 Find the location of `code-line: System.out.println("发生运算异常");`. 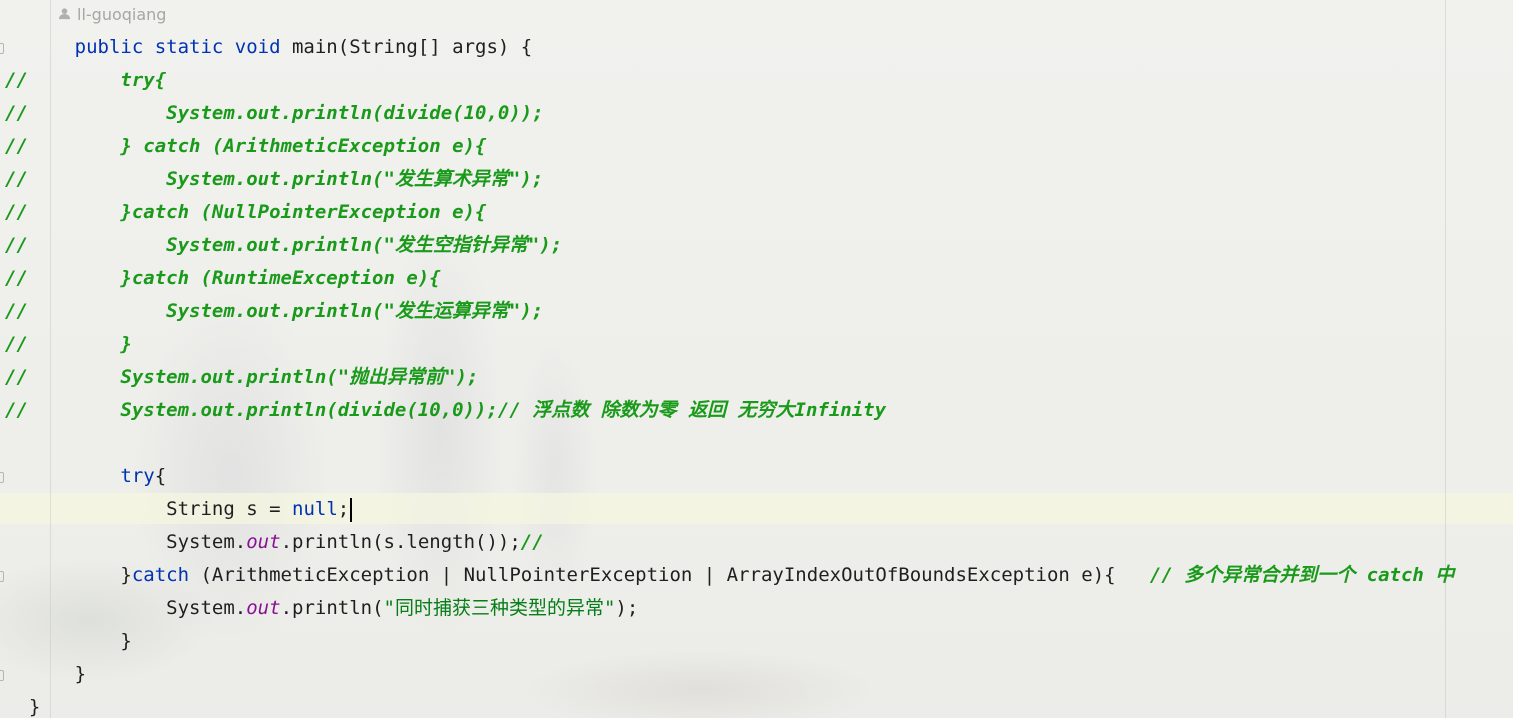

code-line: System.out.println("发生运算异常"); is located at coordinates (274, 311).